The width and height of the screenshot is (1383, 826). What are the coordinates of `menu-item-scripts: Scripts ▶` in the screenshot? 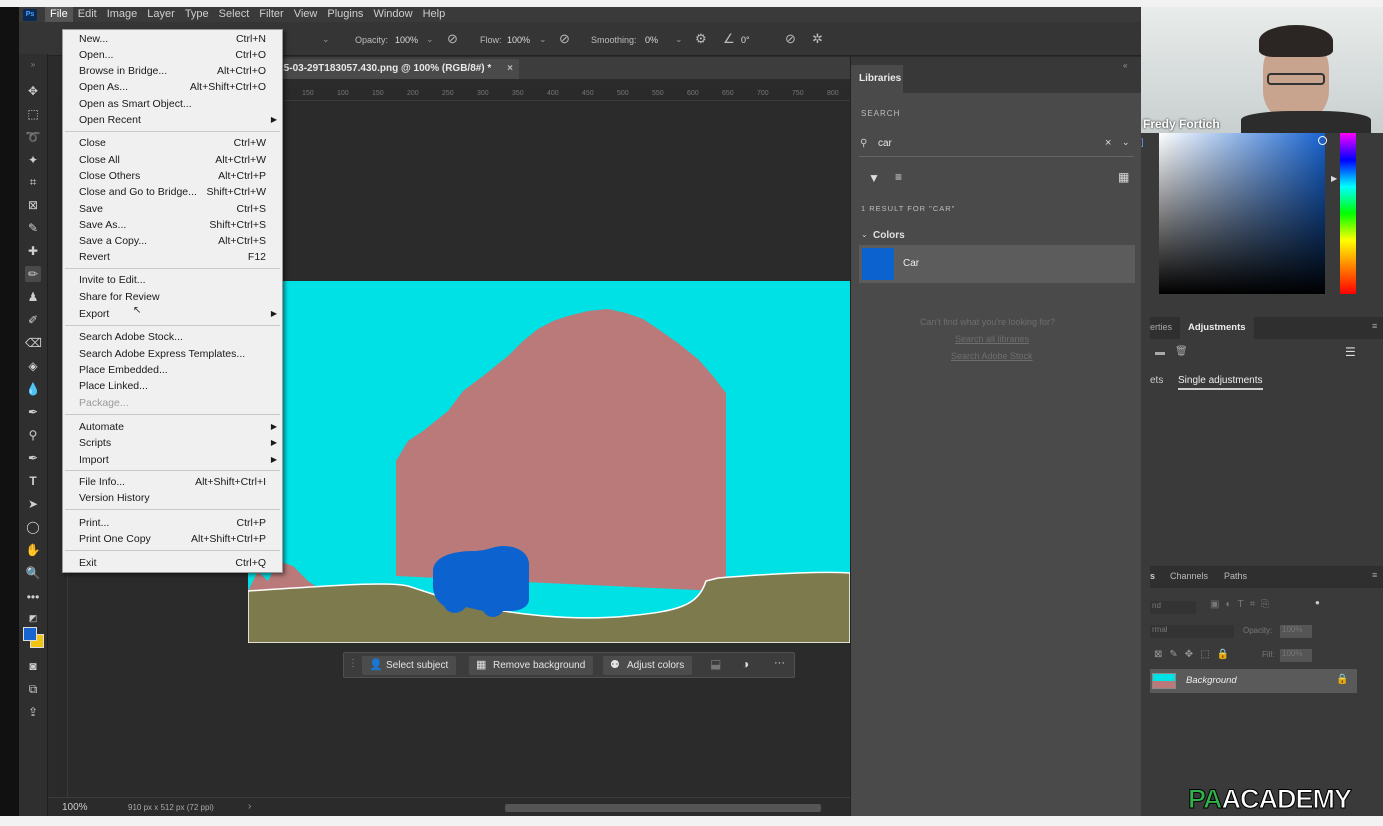 It's located at (172, 443).